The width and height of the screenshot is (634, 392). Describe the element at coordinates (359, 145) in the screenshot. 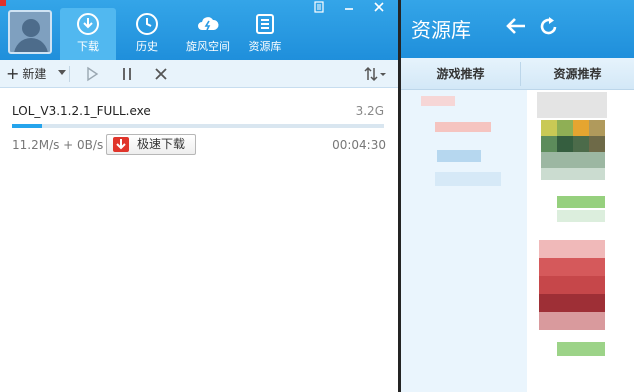

I see `task-time-remaining: 00:04:30` at that location.